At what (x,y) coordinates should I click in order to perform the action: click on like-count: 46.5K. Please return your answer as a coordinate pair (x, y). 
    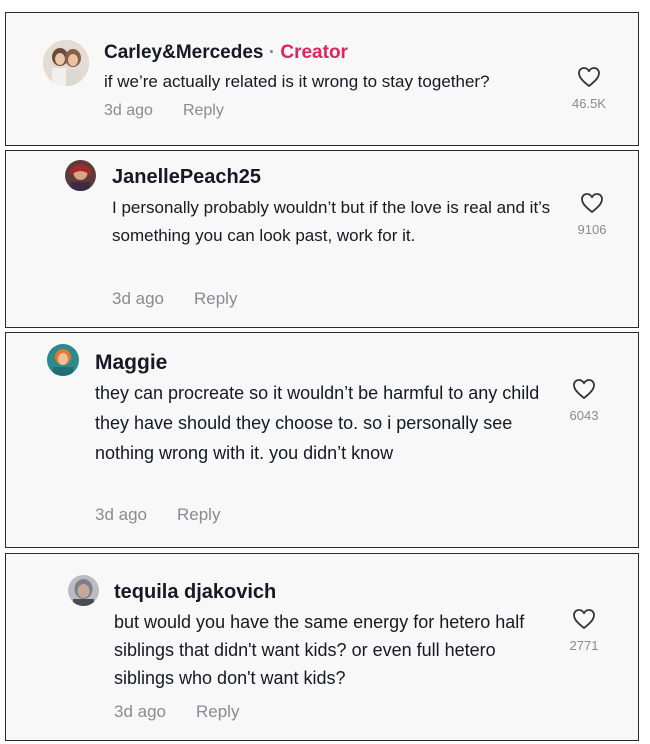
    Looking at the image, I should click on (589, 103).